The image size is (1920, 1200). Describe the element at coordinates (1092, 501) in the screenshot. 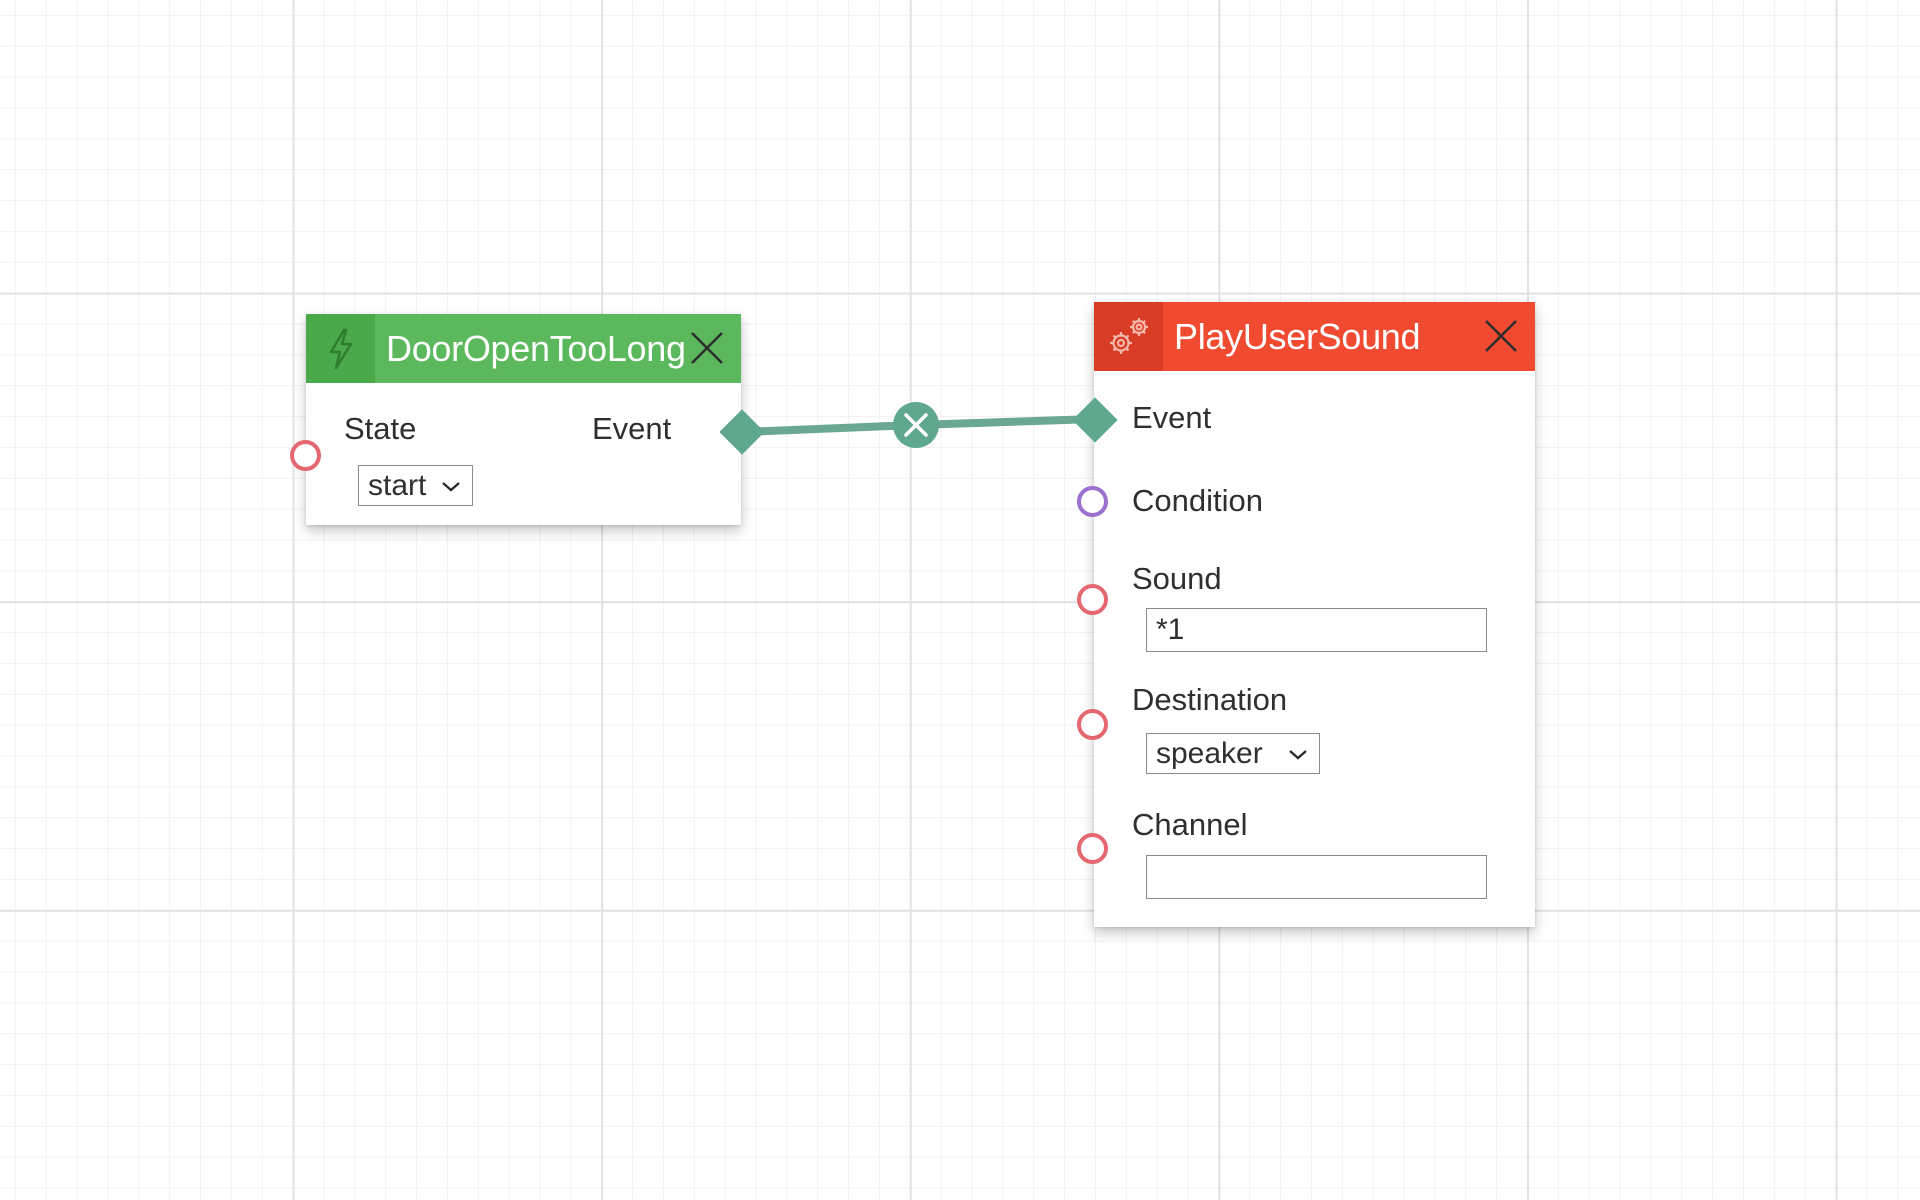

I see `condition-input-port` at that location.